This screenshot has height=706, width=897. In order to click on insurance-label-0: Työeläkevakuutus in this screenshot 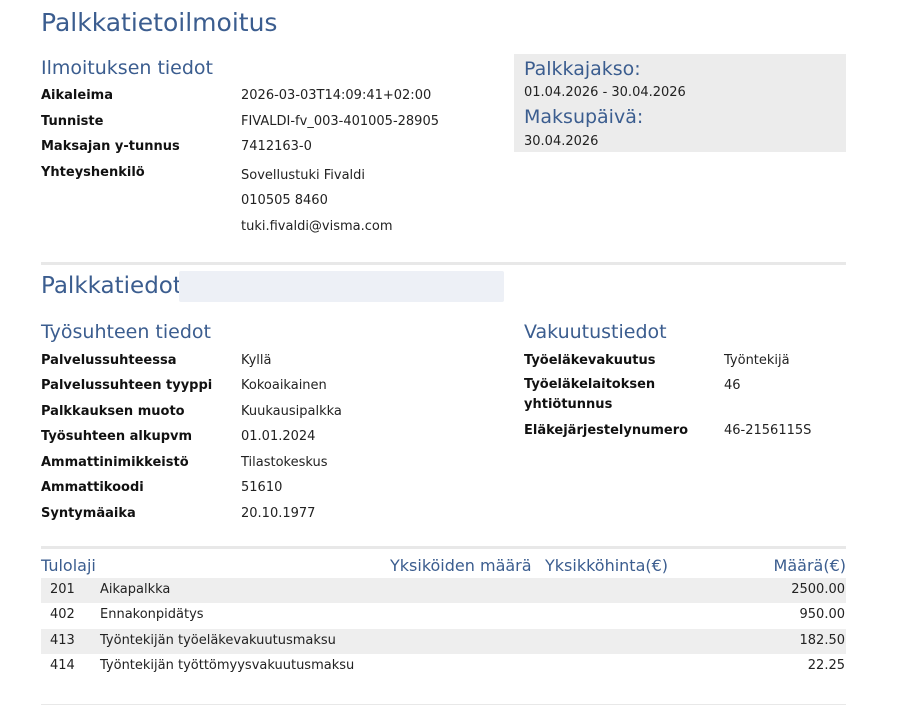, I will do `click(590, 360)`.